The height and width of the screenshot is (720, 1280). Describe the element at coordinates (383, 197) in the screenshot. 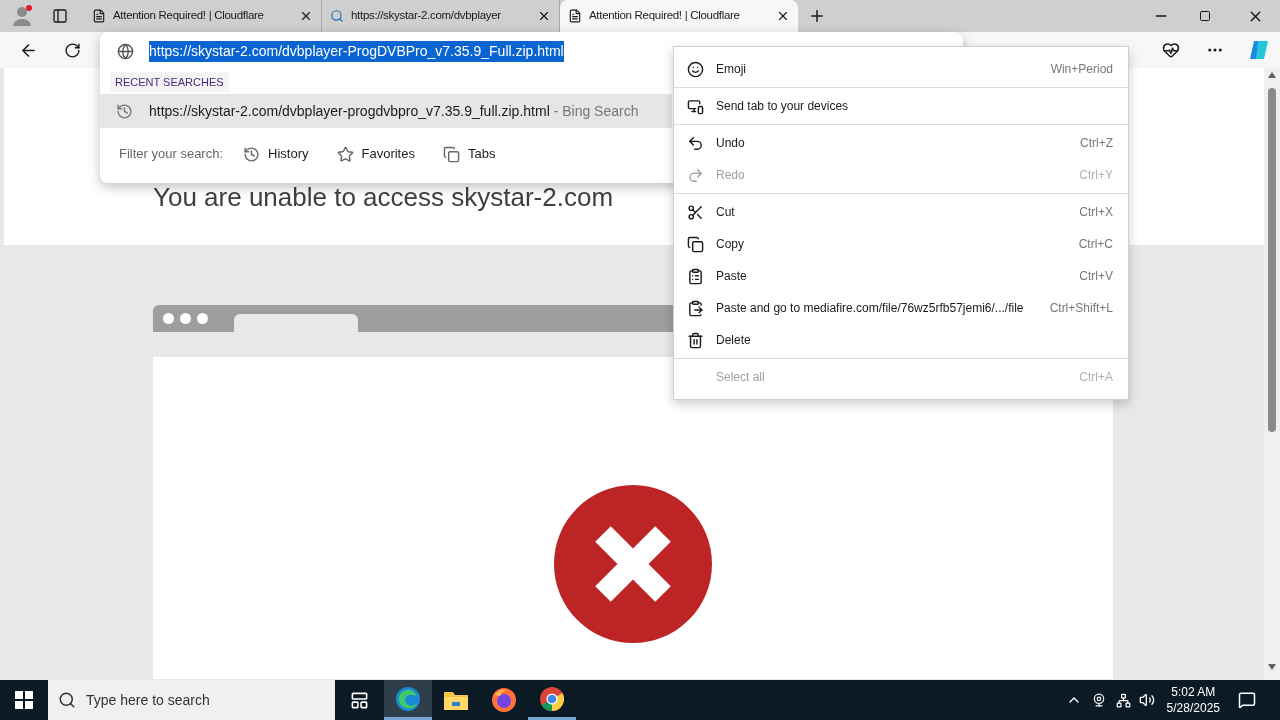

I see `page-heading: You are unable to access skystar-2.com` at that location.